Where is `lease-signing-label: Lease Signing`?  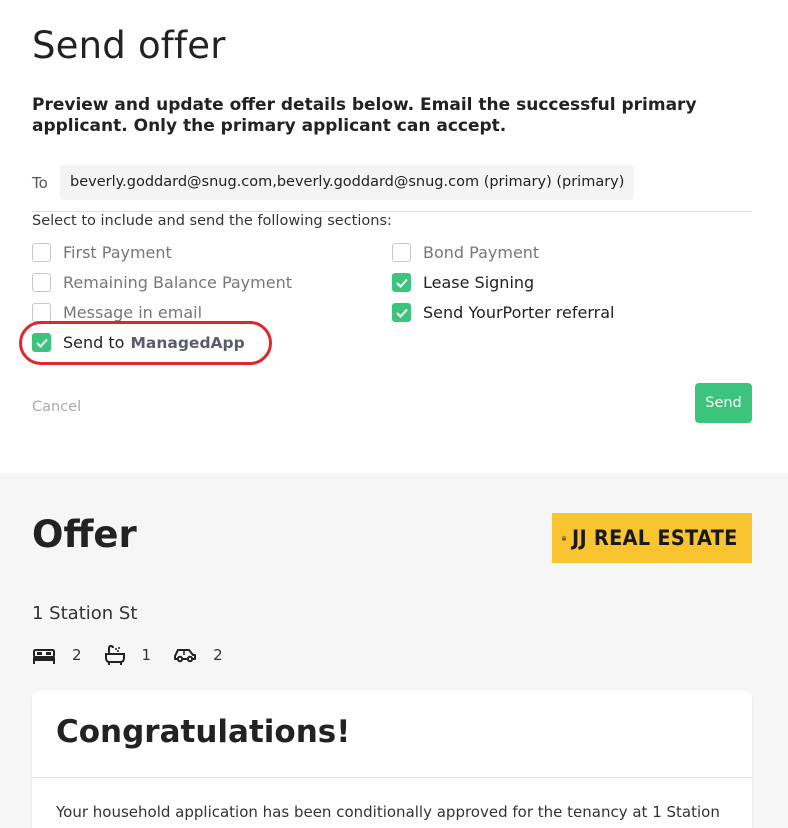 lease-signing-label: Lease Signing is located at coordinates (479, 282).